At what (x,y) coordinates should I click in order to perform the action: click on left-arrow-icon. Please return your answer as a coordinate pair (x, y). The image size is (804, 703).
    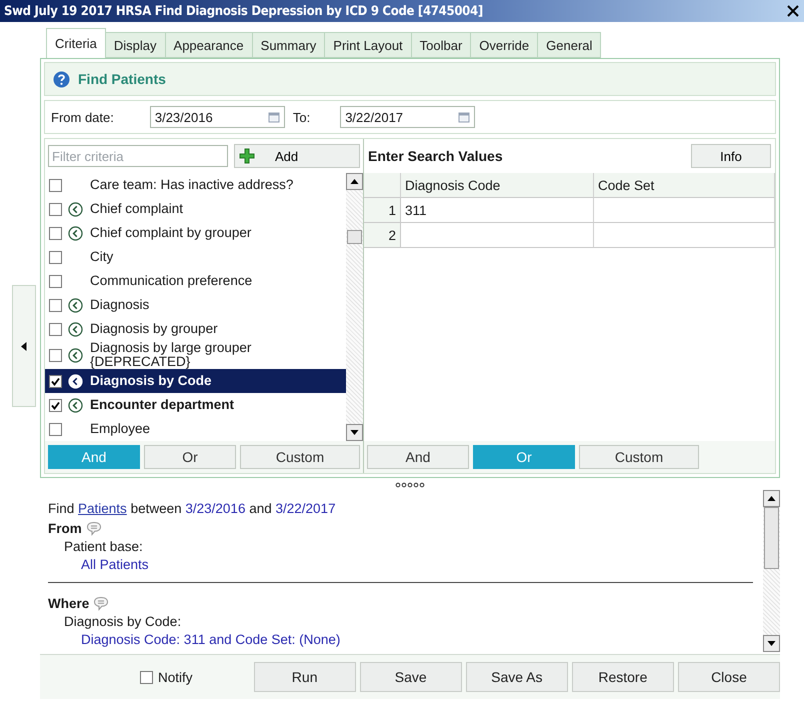
    Looking at the image, I should click on (24, 346).